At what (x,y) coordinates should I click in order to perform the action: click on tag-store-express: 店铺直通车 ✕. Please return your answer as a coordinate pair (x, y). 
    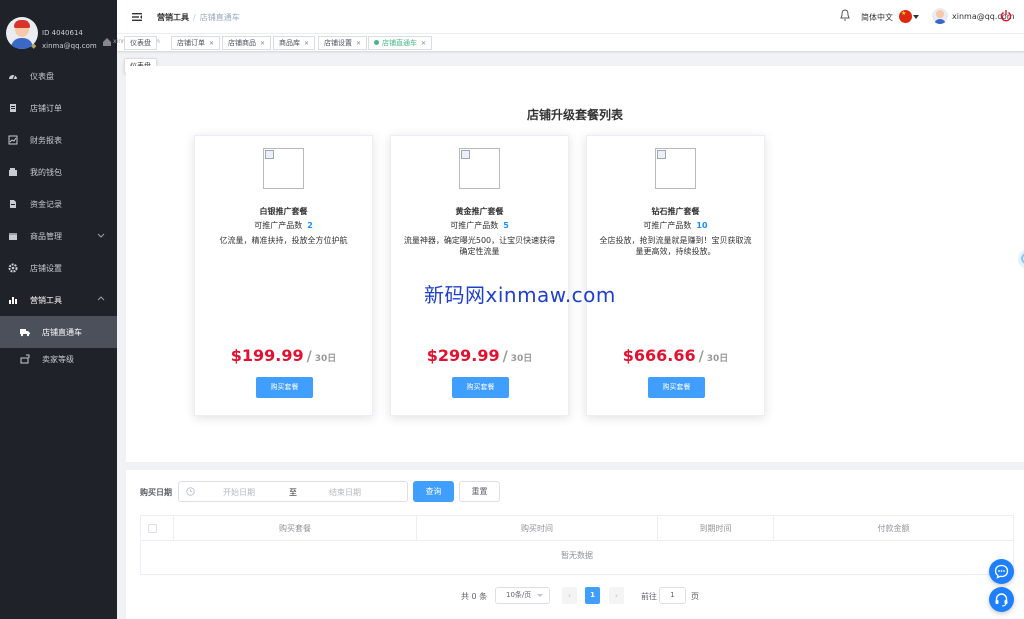
    Looking at the image, I should click on (400, 43).